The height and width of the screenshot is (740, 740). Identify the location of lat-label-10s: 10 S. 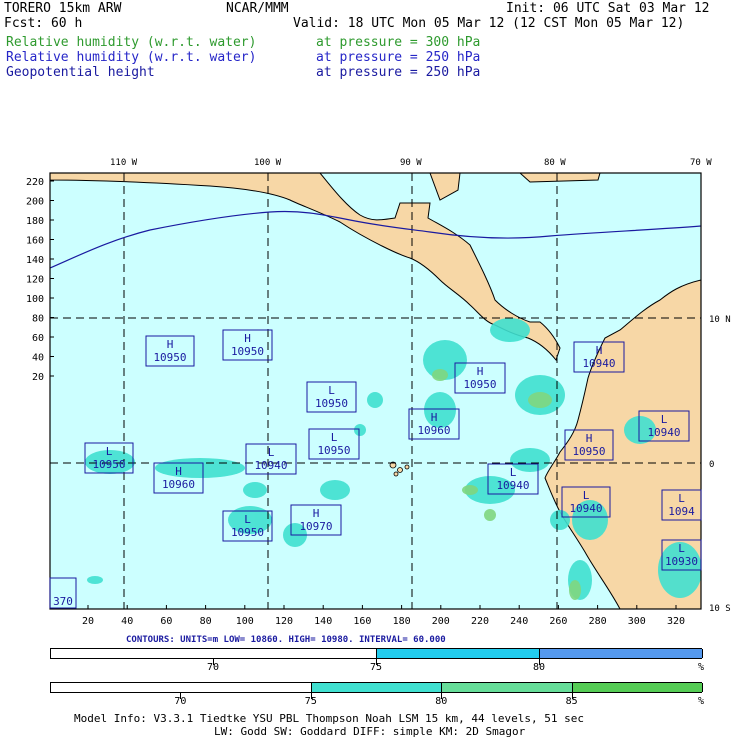
(720, 609).